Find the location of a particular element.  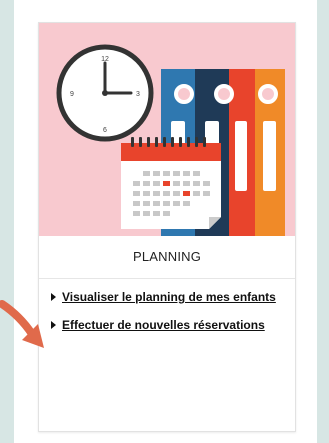

clock-number-6: 6 is located at coordinates (105, 130).